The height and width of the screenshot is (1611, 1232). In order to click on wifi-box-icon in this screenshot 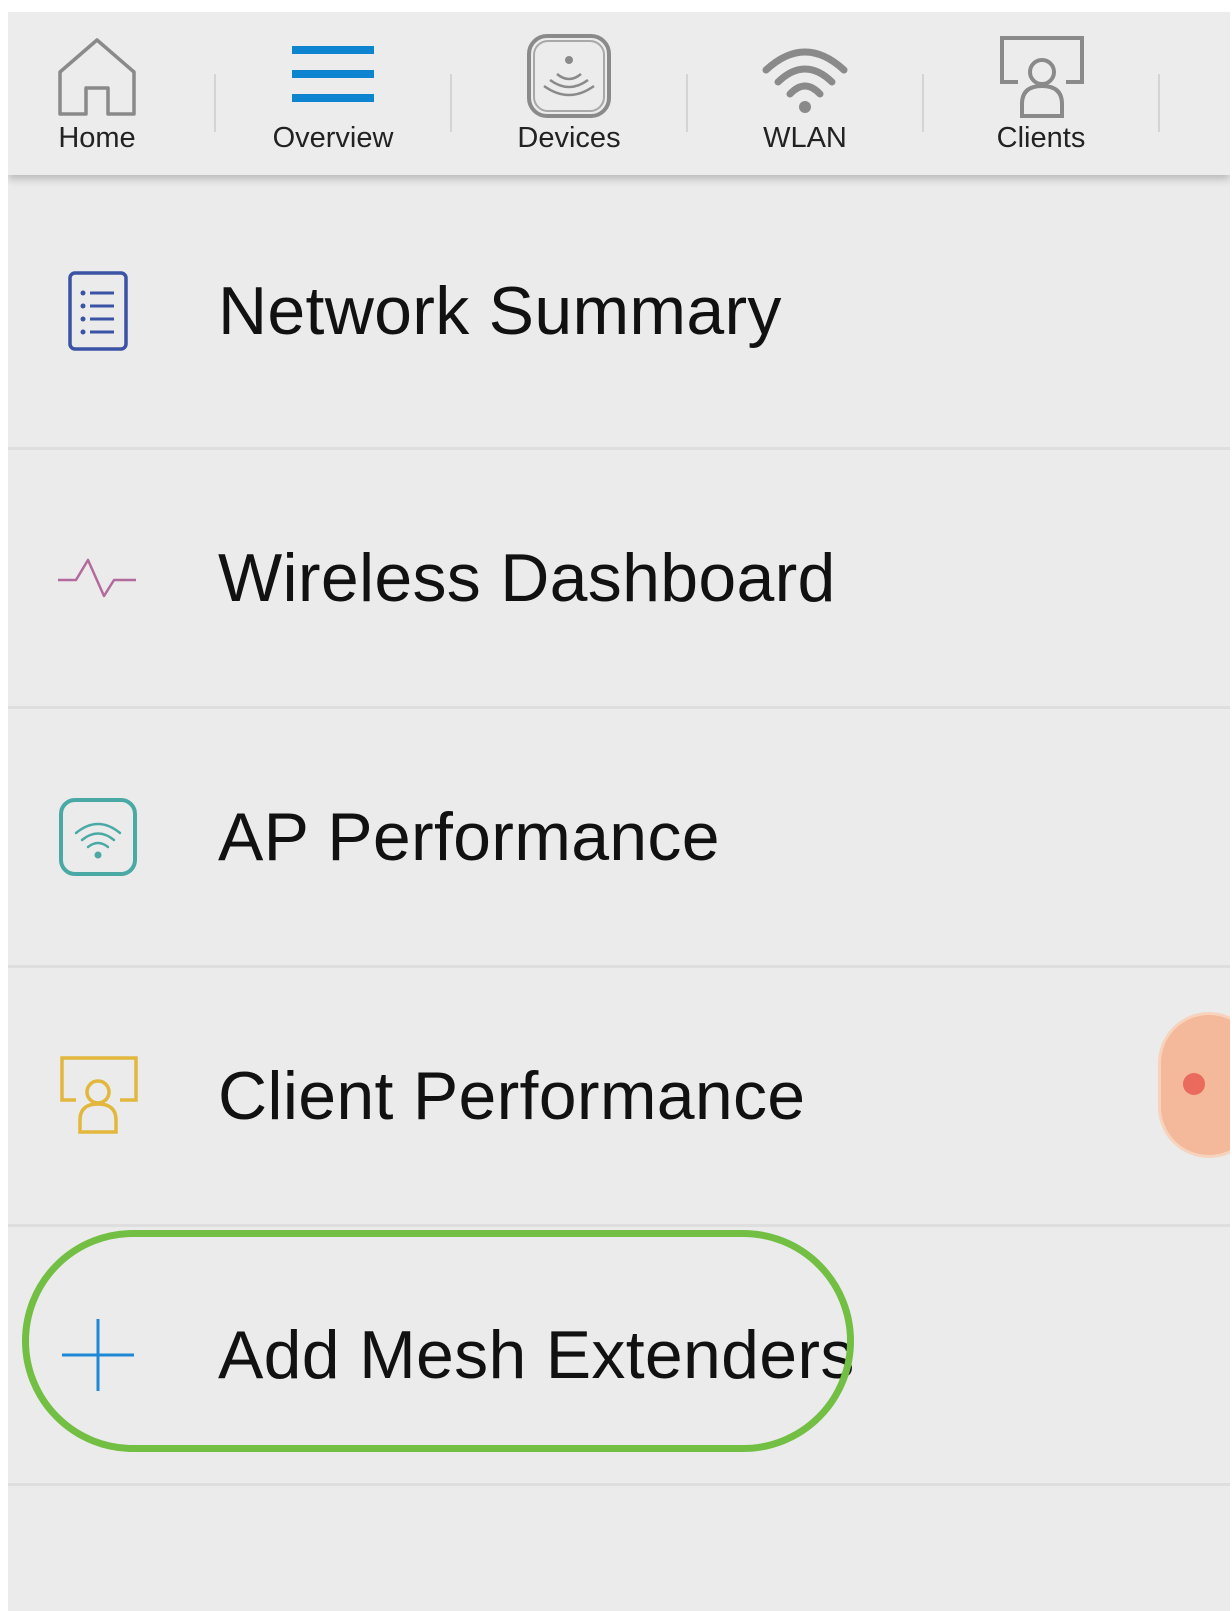, I will do `click(98, 837)`.